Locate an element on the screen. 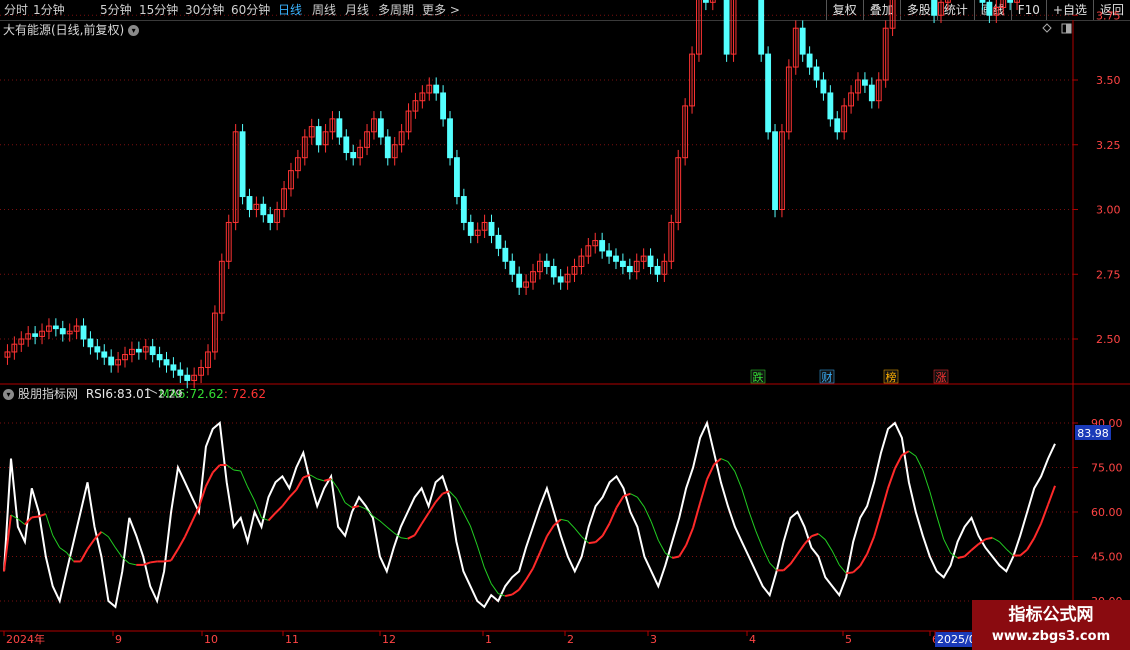 The height and width of the screenshot is (650, 1130). panel-toggle-icon is located at coordinates (1066, 28).